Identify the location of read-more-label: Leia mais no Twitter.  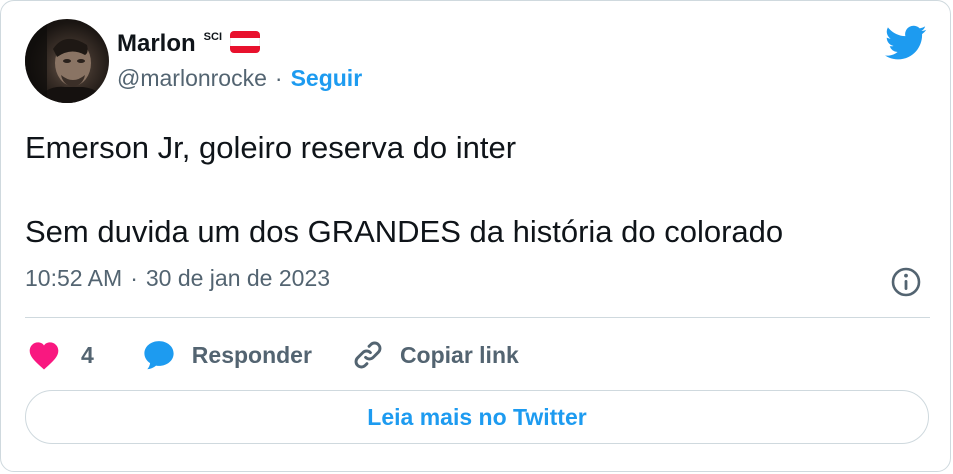
(477, 416).